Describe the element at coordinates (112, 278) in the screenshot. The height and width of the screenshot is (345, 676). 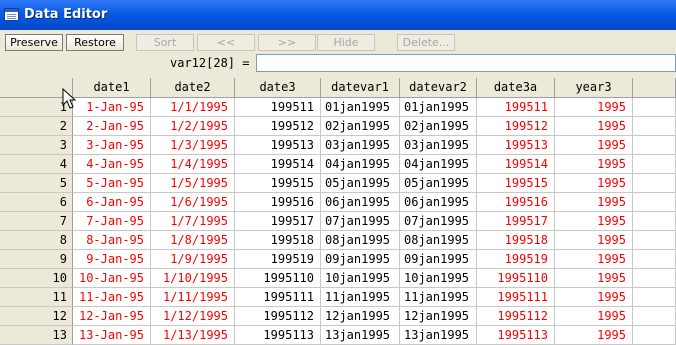
I see `cell-date1: 10-Jan-95` at that location.